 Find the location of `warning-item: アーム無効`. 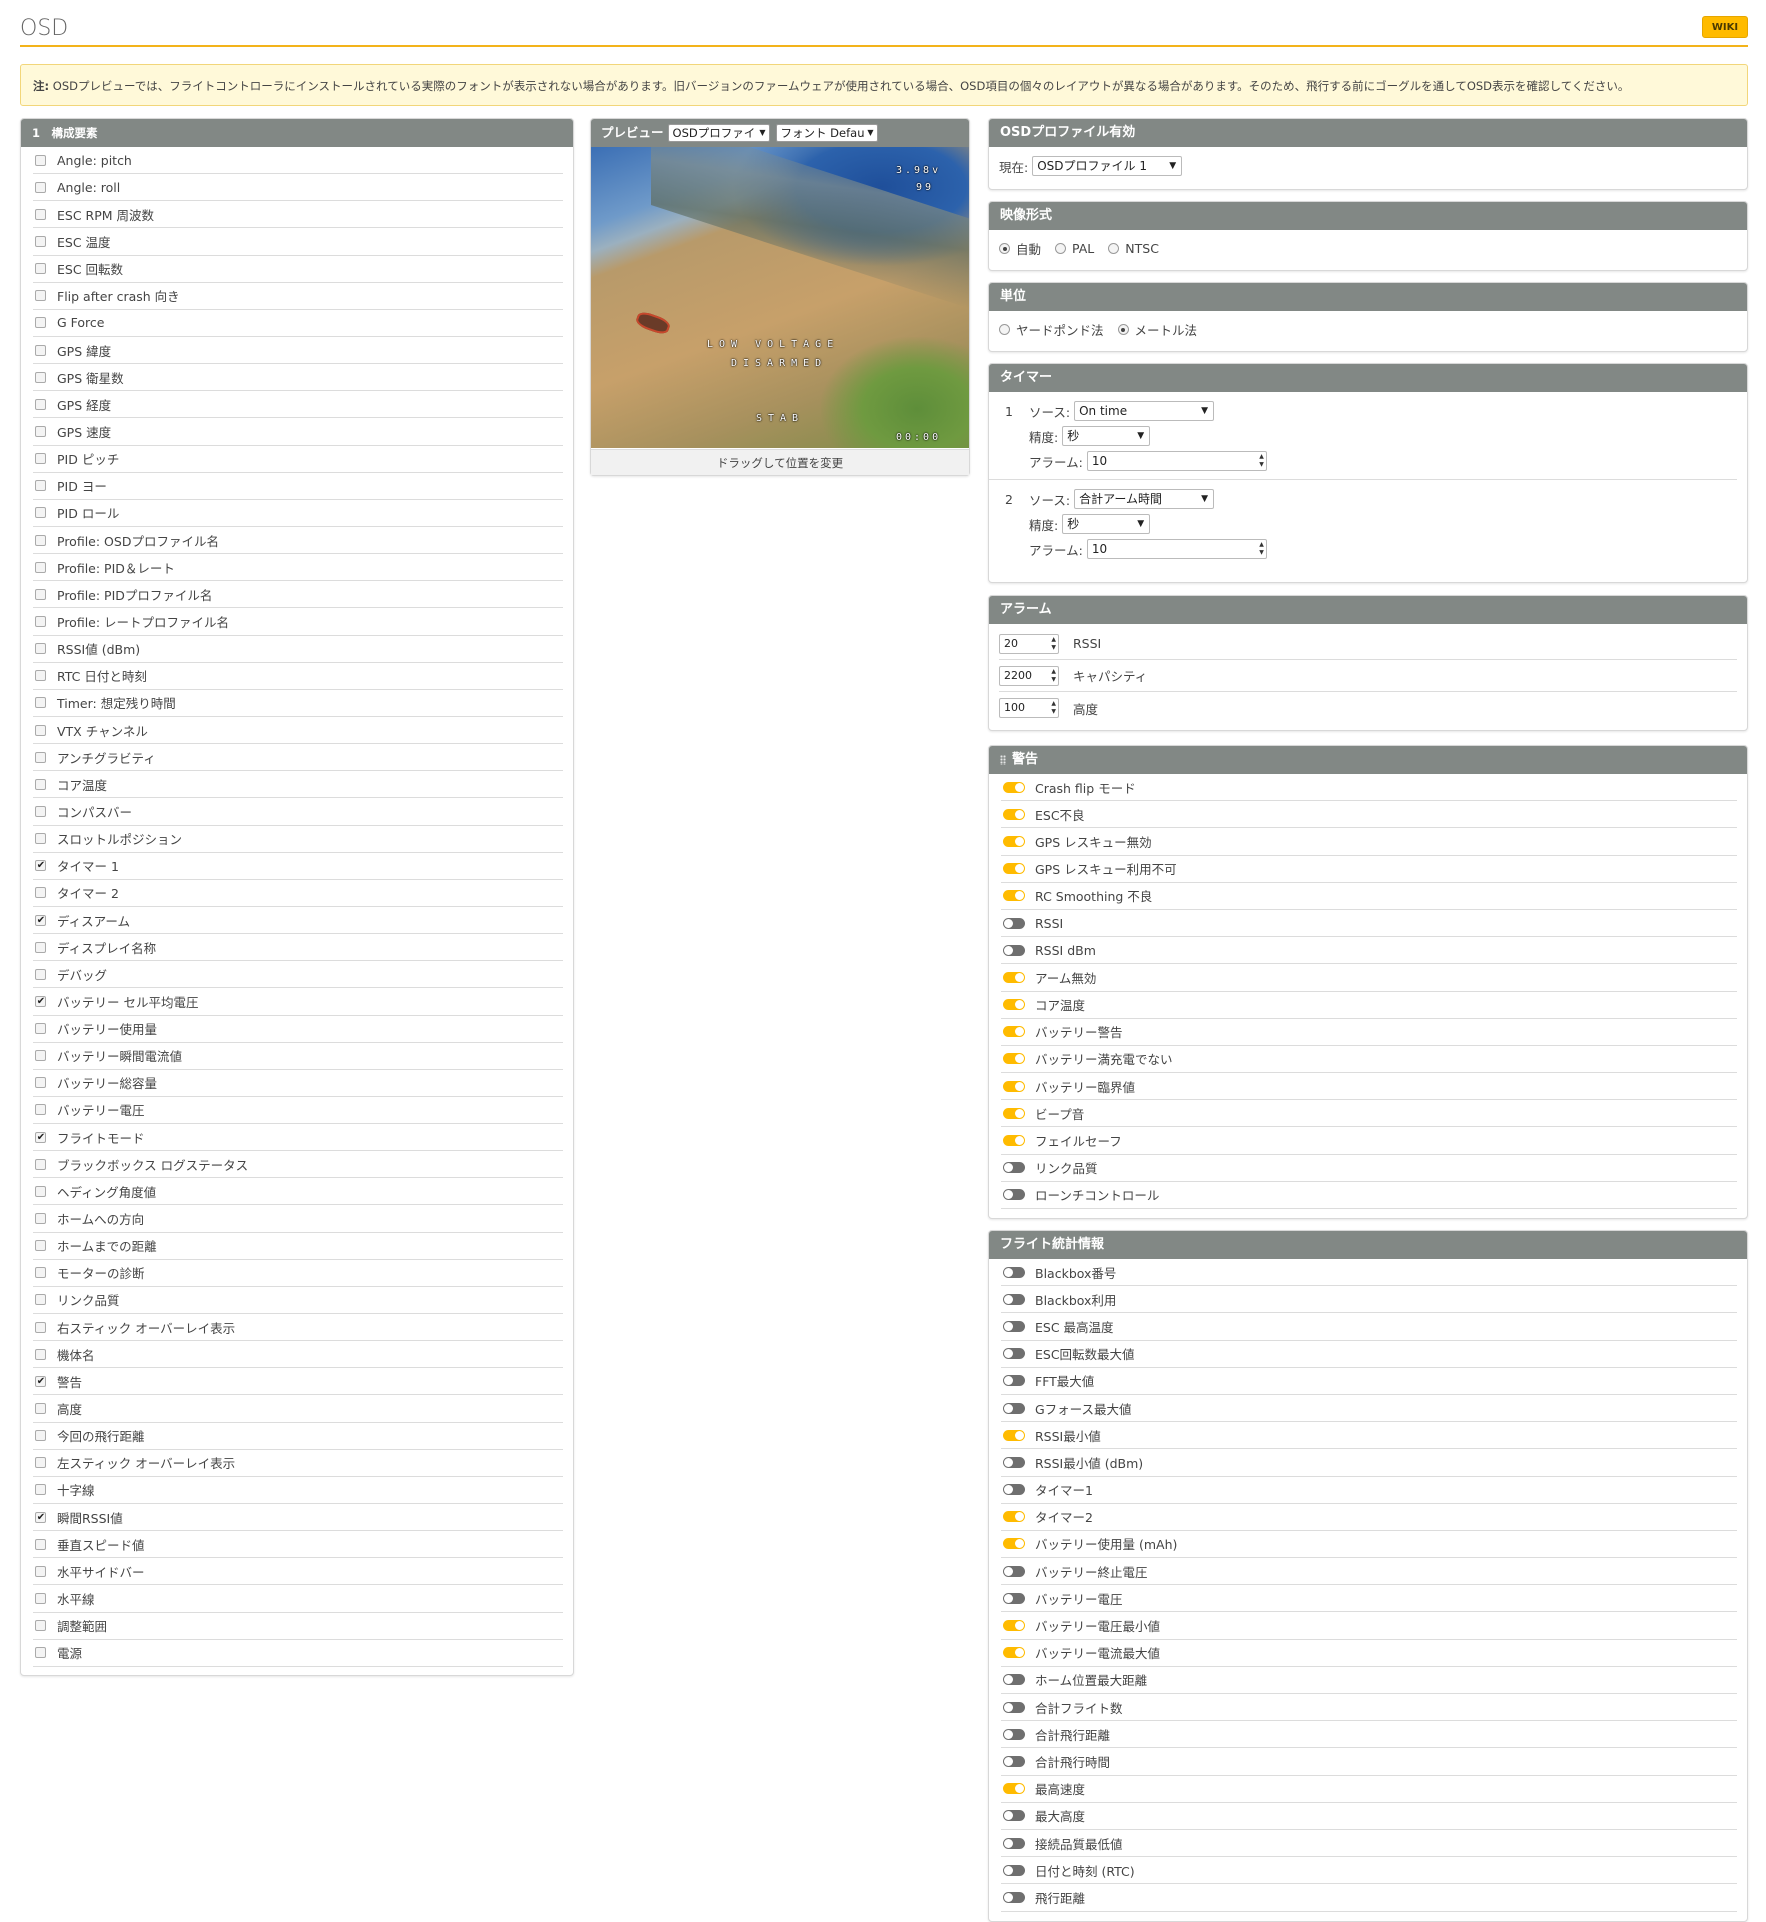

warning-item: アーム無効 is located at coordinates (1369, 978).